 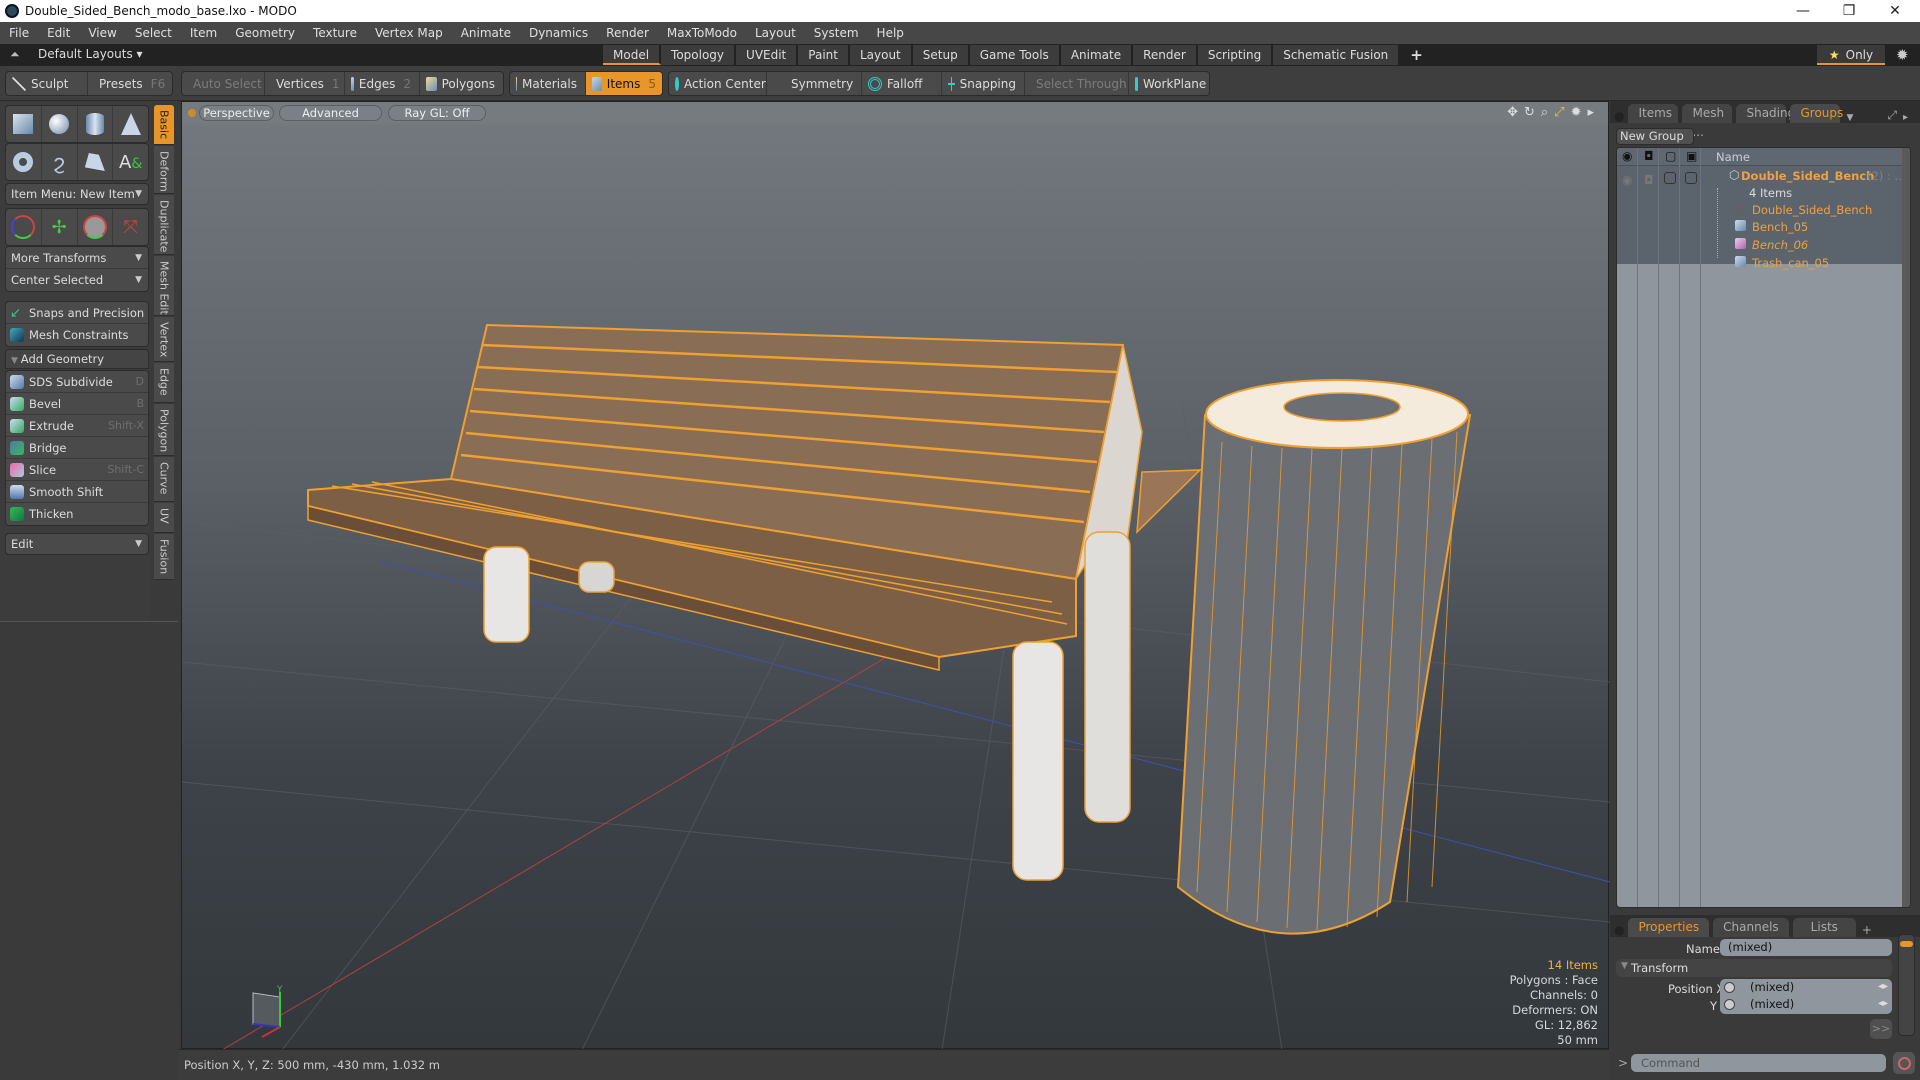 I want to click on collapse-icon: ⏶, so click(x=15, y=54).